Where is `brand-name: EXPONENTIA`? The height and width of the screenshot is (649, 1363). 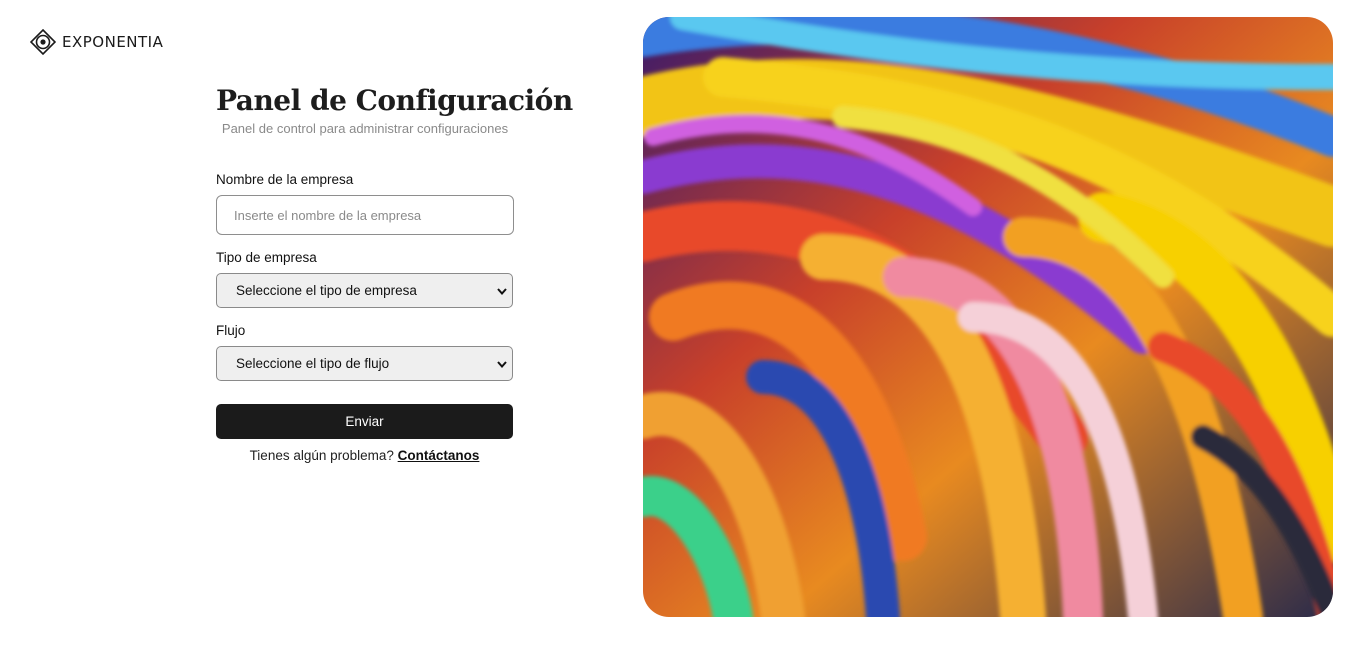
brand-name: EXPONENTIA is located at coordinates (113, 42).